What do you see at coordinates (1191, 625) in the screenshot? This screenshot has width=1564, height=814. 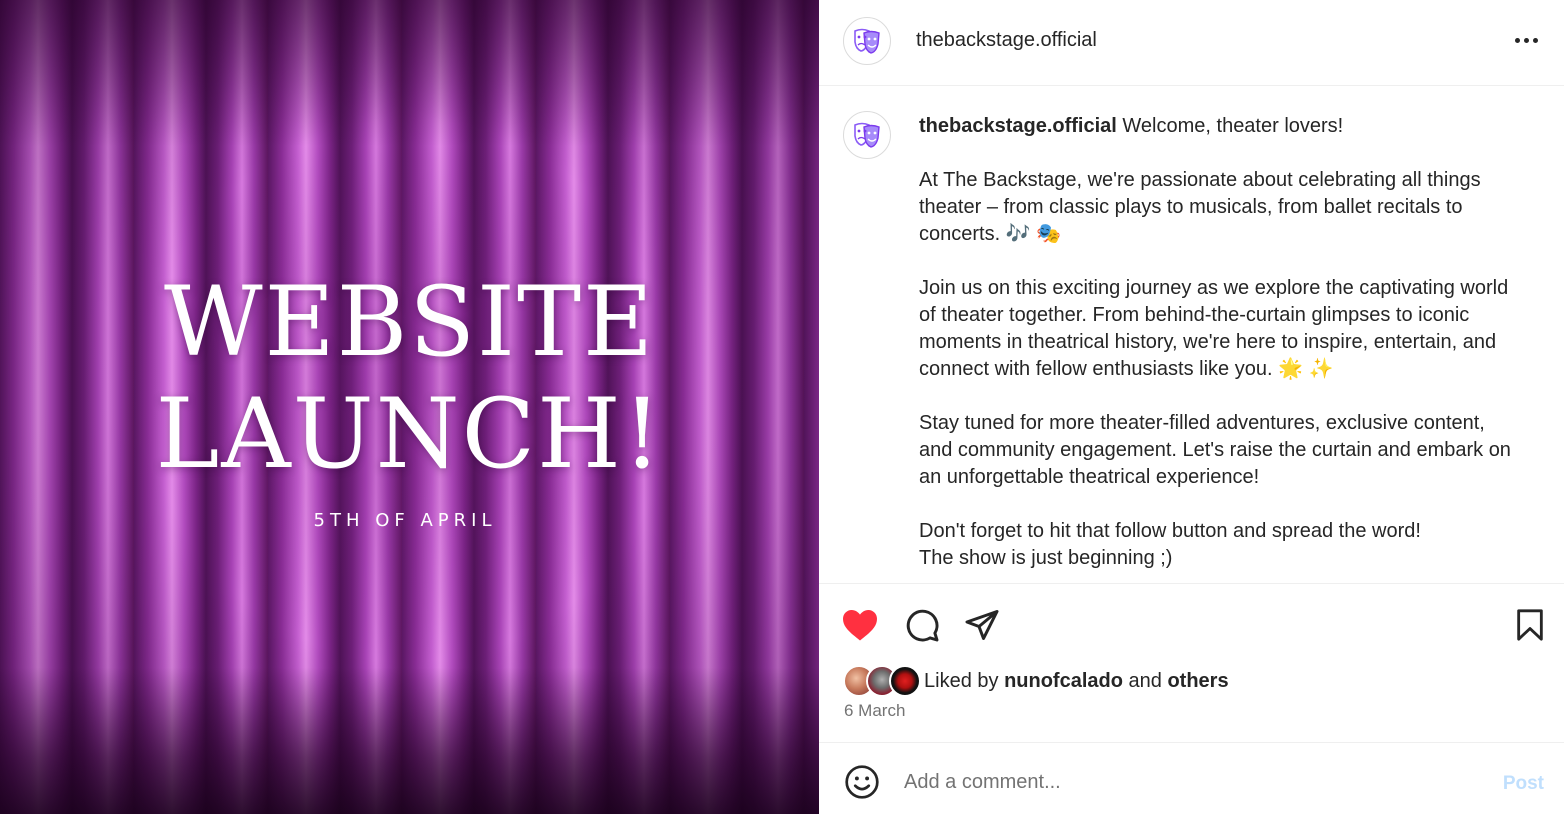 I see `action-bar` at bounding box center [1191, 625].